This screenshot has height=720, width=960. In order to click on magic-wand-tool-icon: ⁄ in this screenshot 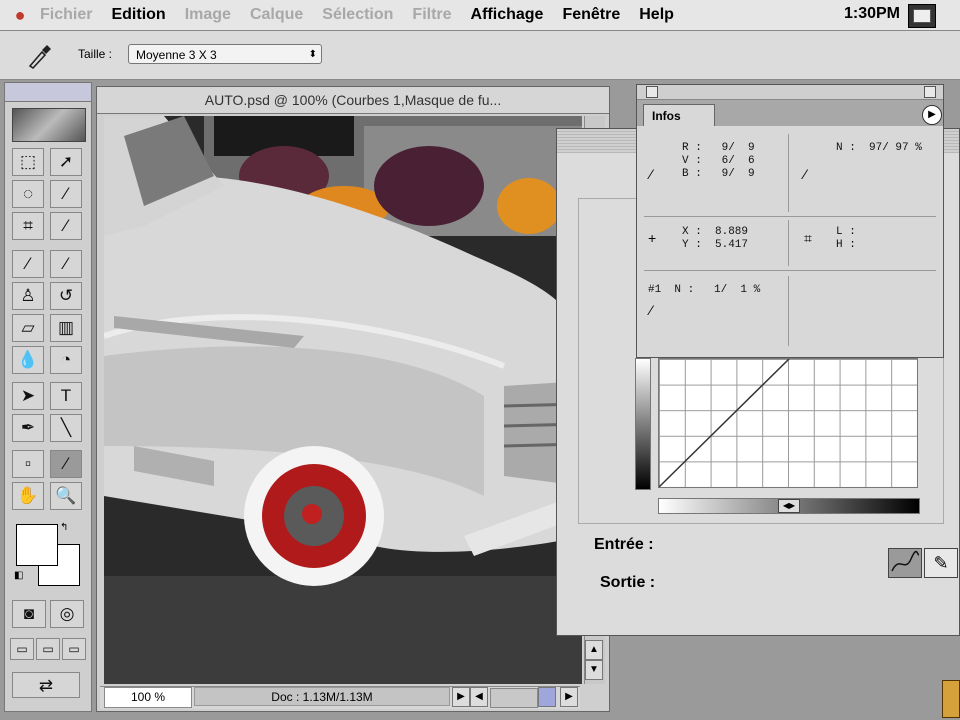, I will do `click(66, 194)`.